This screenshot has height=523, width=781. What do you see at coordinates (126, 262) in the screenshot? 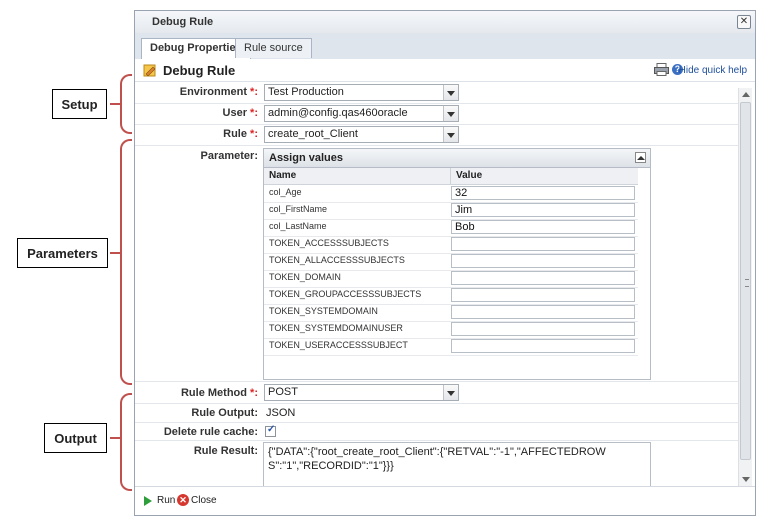
I see `parameters-brace` at bounding box center [126, 262].